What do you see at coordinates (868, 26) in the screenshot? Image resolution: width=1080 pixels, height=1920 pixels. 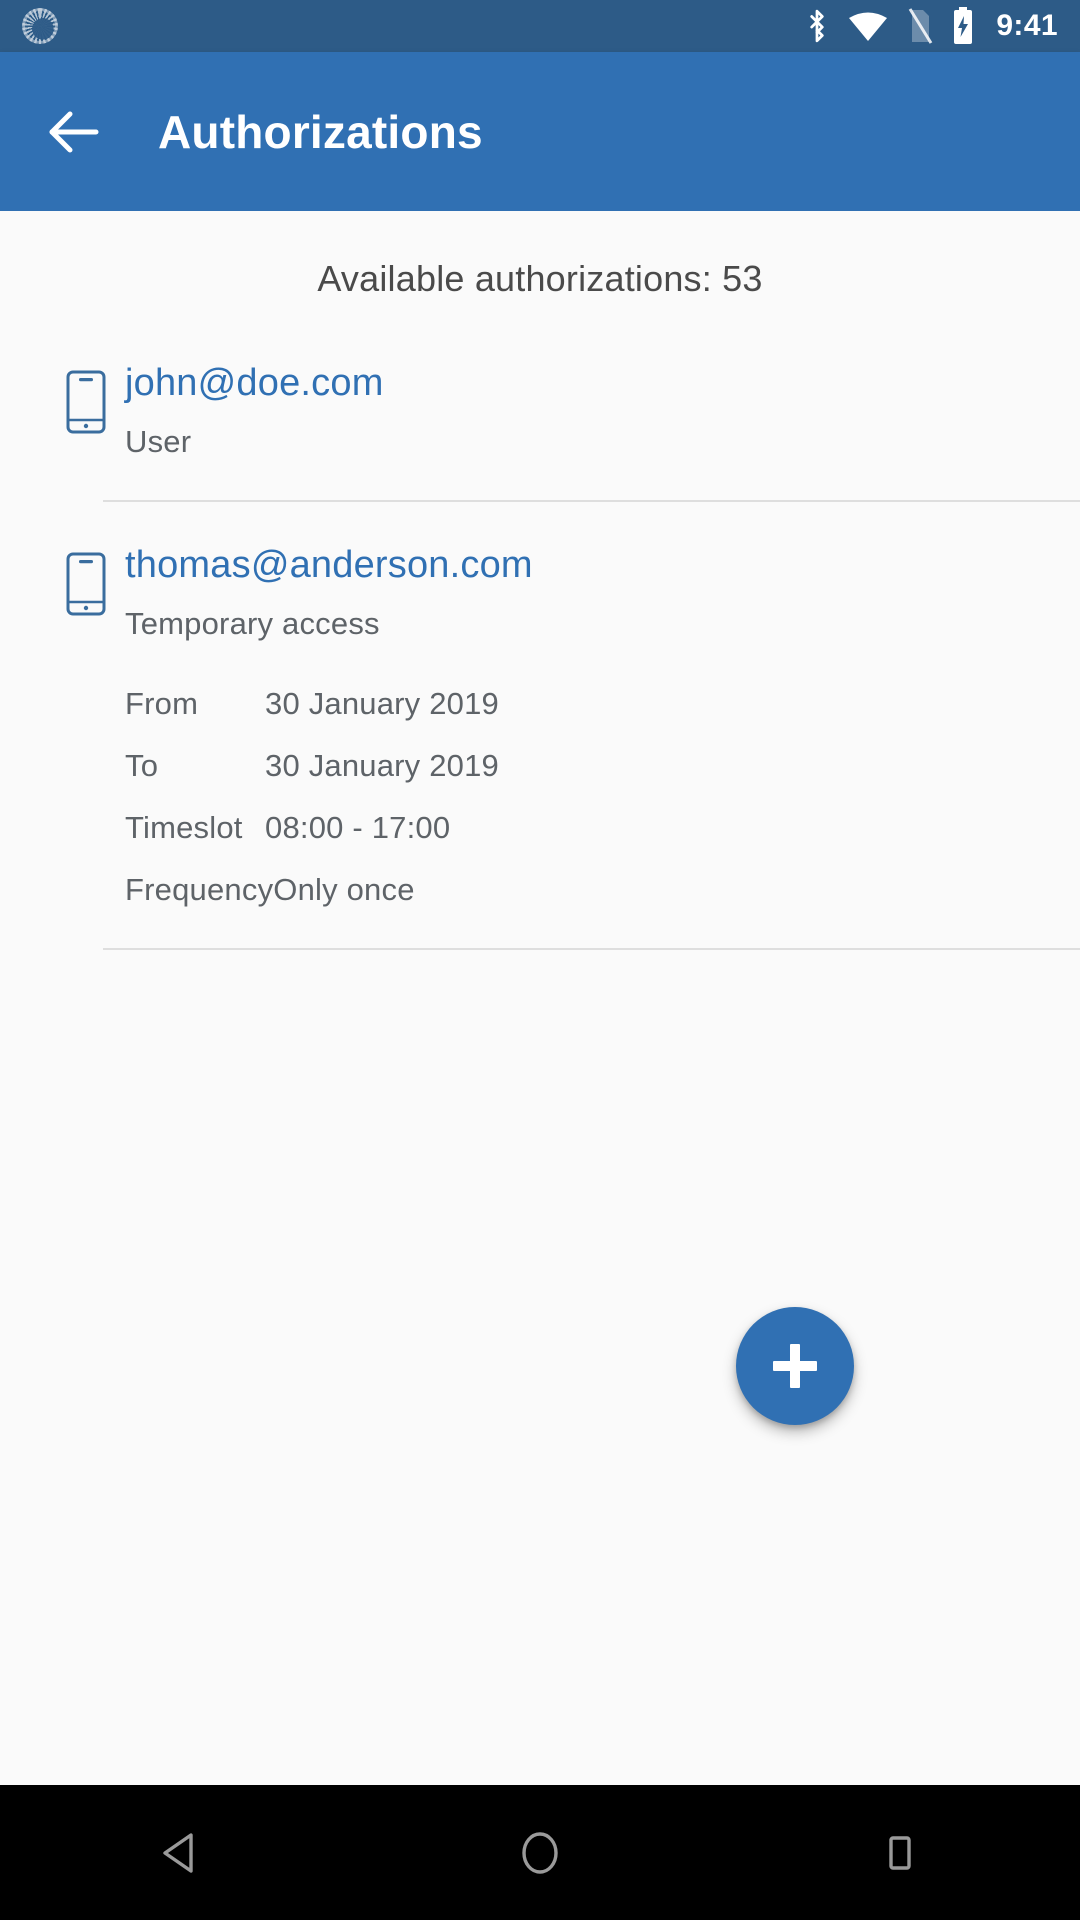 I see `wifi-icon` at bounding box center [868, 26].